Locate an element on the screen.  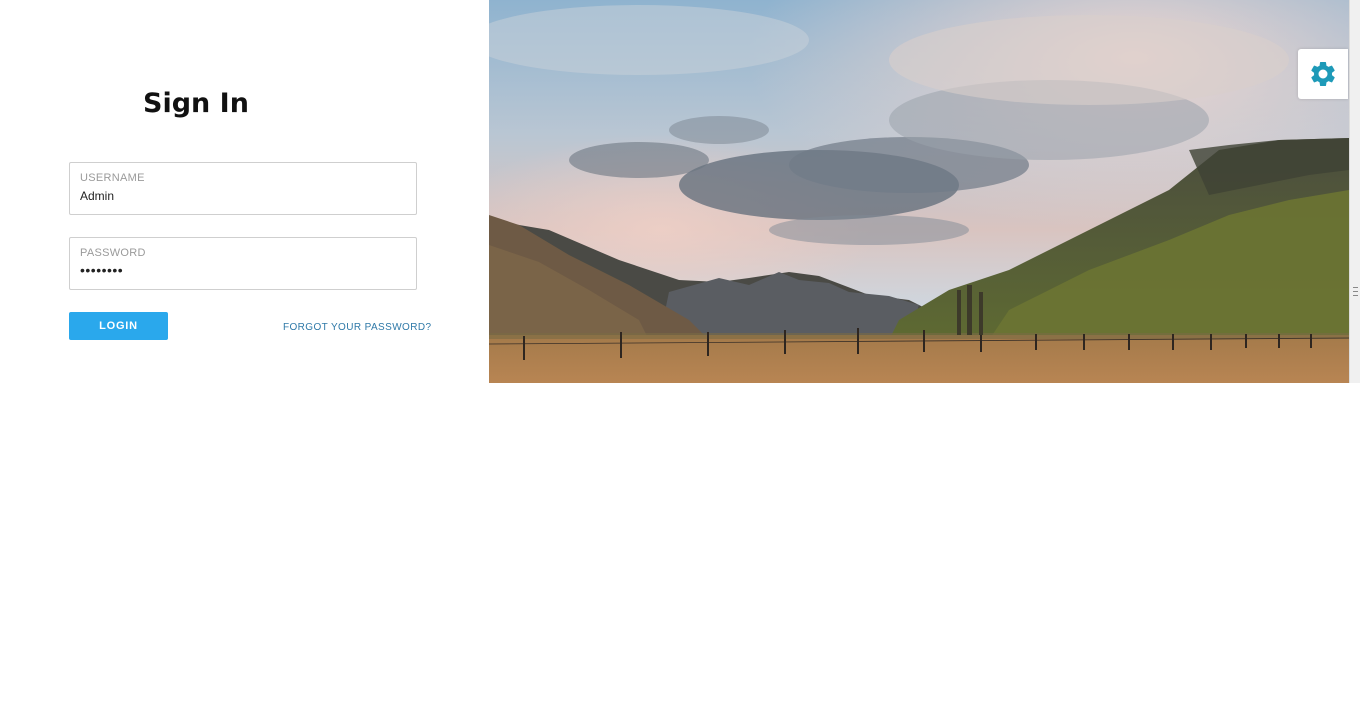
gear-icon is located at coordinates (1323, 73).